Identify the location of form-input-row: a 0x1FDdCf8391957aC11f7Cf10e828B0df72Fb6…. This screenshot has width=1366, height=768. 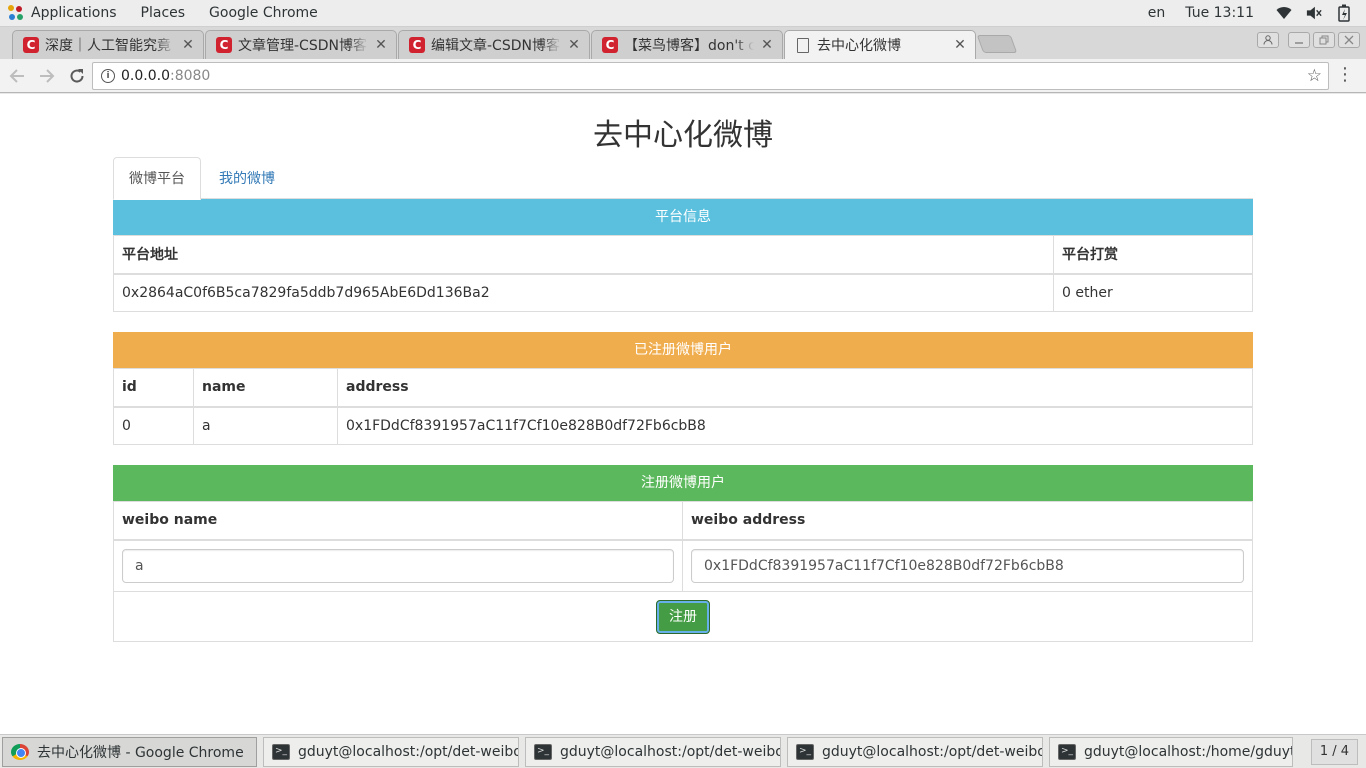
(683, 565).